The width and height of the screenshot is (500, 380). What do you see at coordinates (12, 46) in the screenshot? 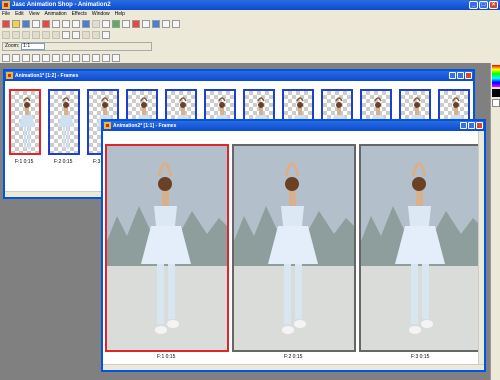
I see `zoom-label: Zoom:` at bounding box center [12, 46].